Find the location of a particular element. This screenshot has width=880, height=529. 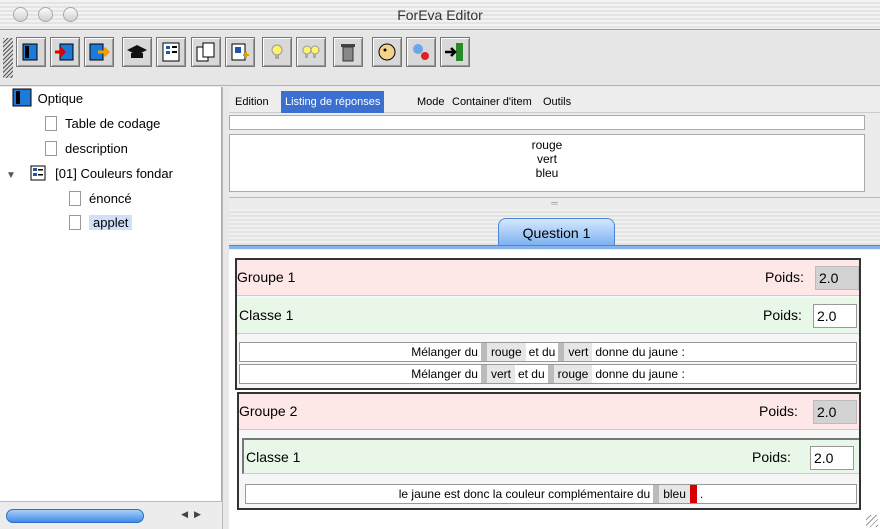

graduation-cap-button is located at coordinates (137, 52).